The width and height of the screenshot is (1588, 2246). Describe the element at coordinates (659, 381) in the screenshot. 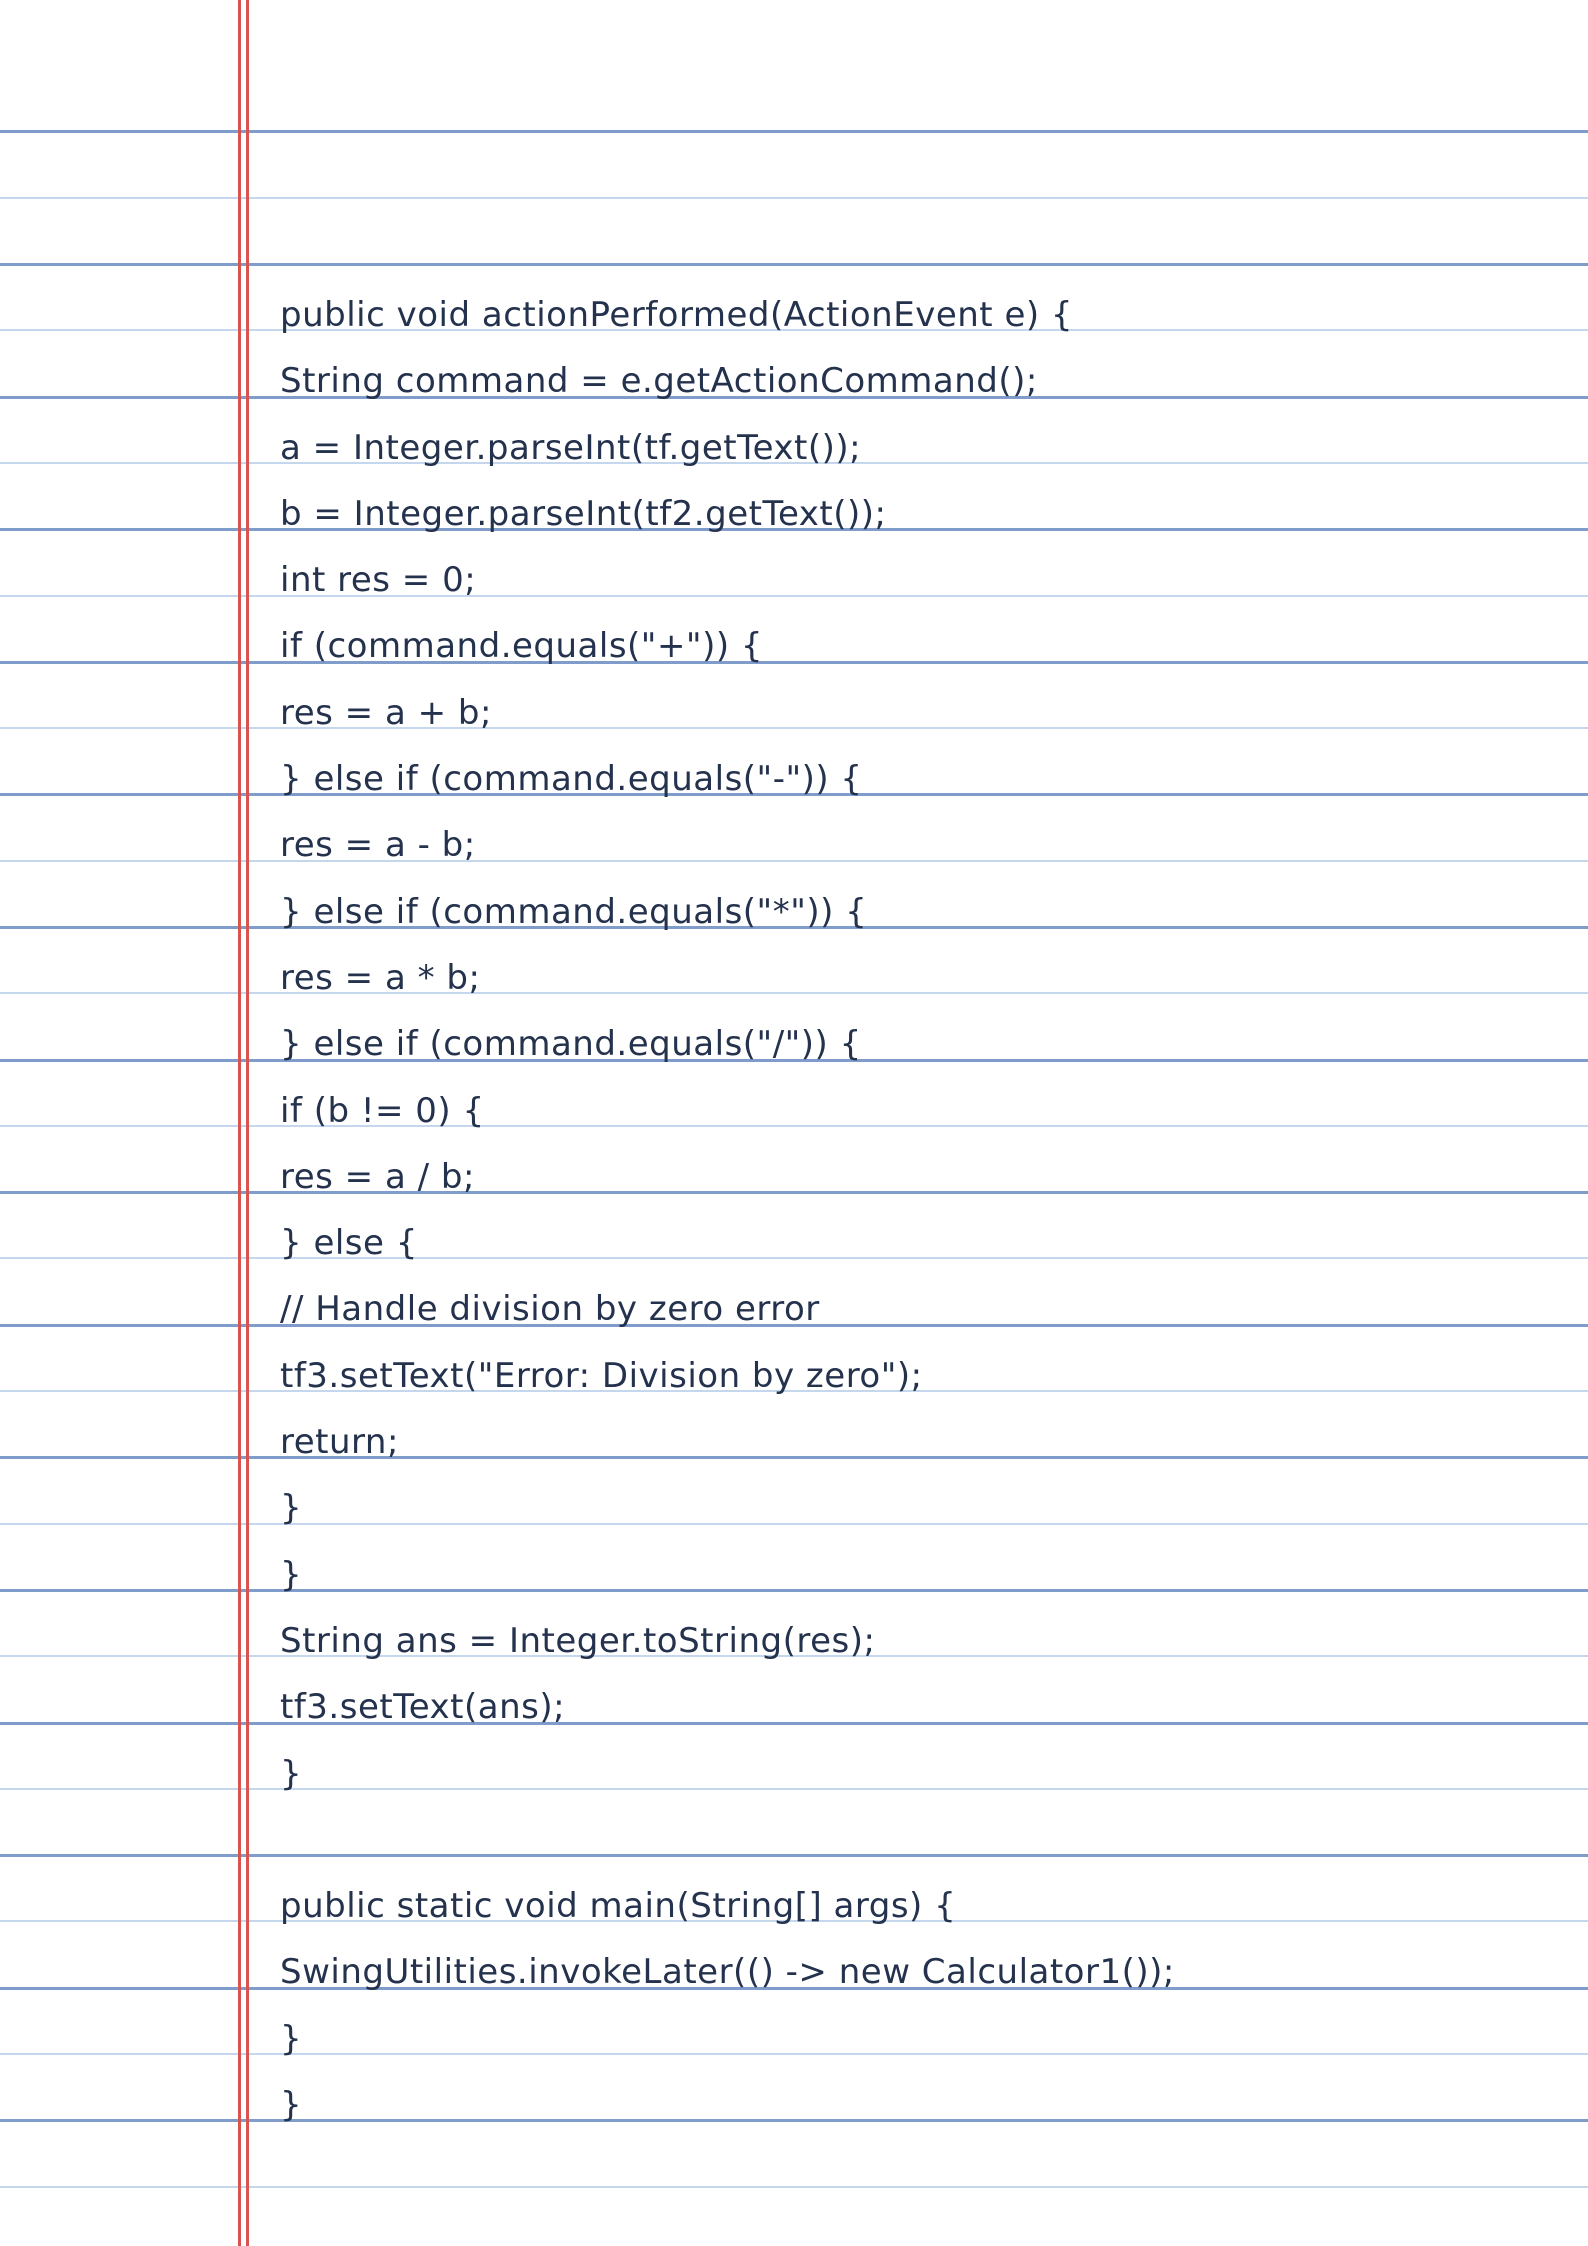

I see `code-line: String command = e.getActionCommand();` at that location.